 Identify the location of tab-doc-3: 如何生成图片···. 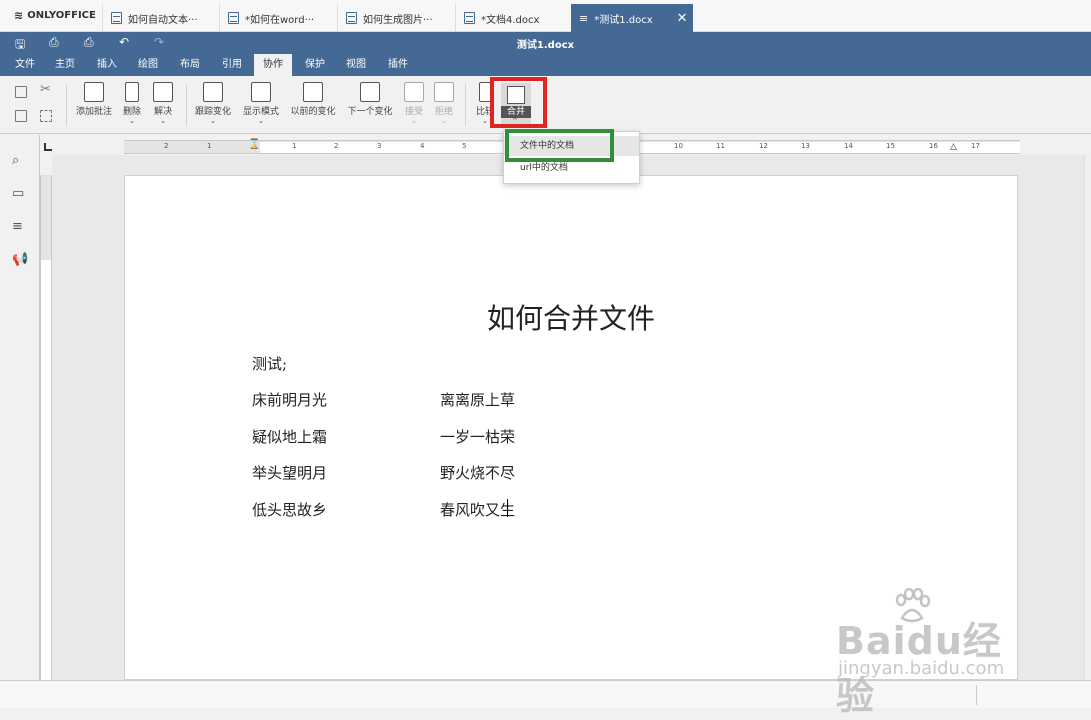
(396, 18).